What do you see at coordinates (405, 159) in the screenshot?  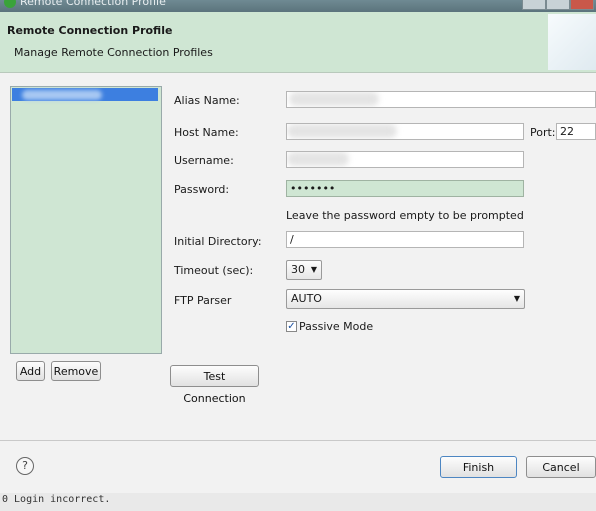 I see `username-input` at bounding box center [405, 159].